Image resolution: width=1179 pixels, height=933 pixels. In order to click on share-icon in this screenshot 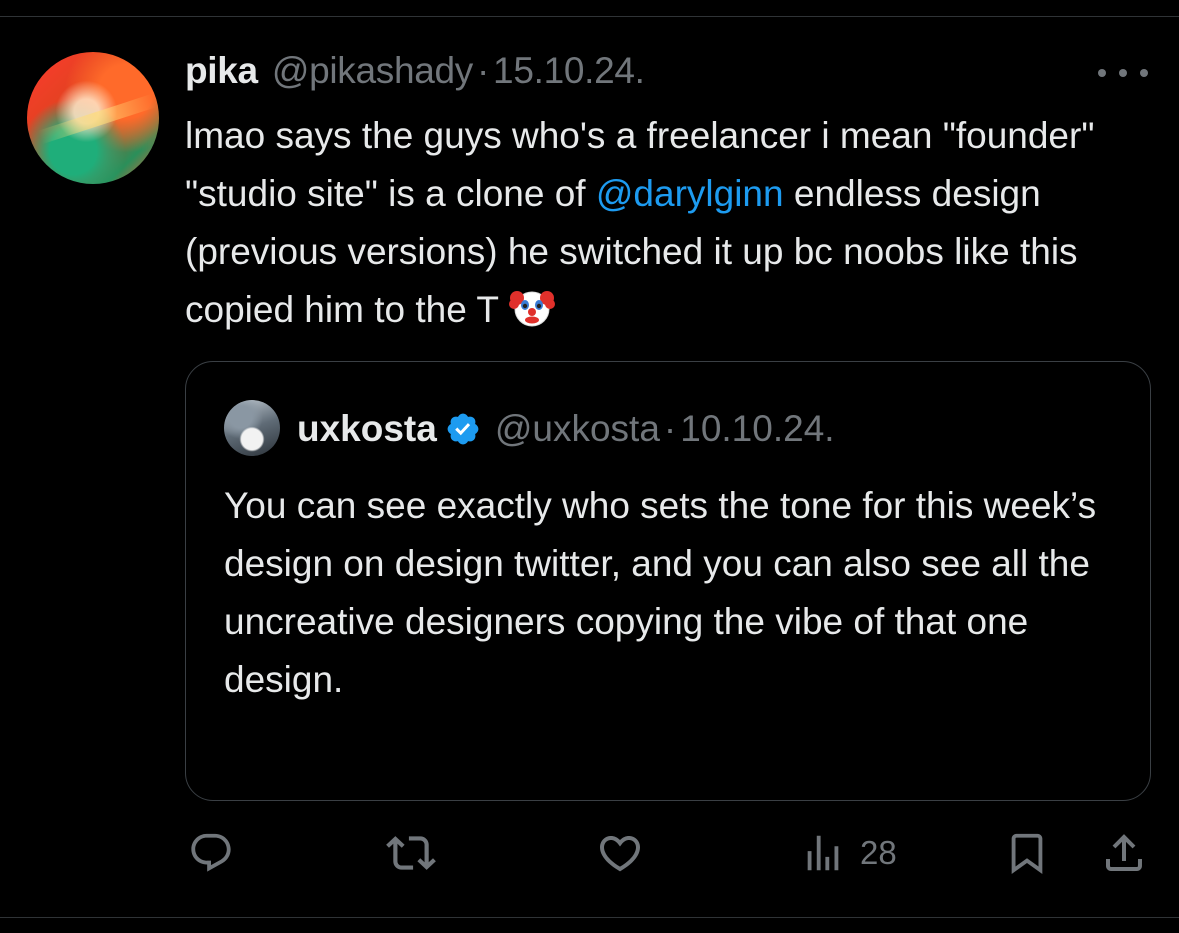, I will do `click(1124, 852)`.